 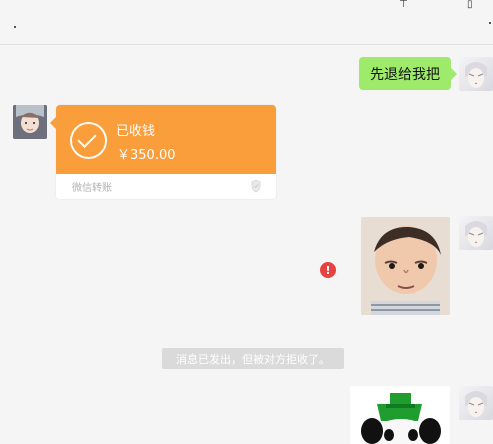 I want to click on transfer-amount: ￥350.00, so click(x=146, y=155).